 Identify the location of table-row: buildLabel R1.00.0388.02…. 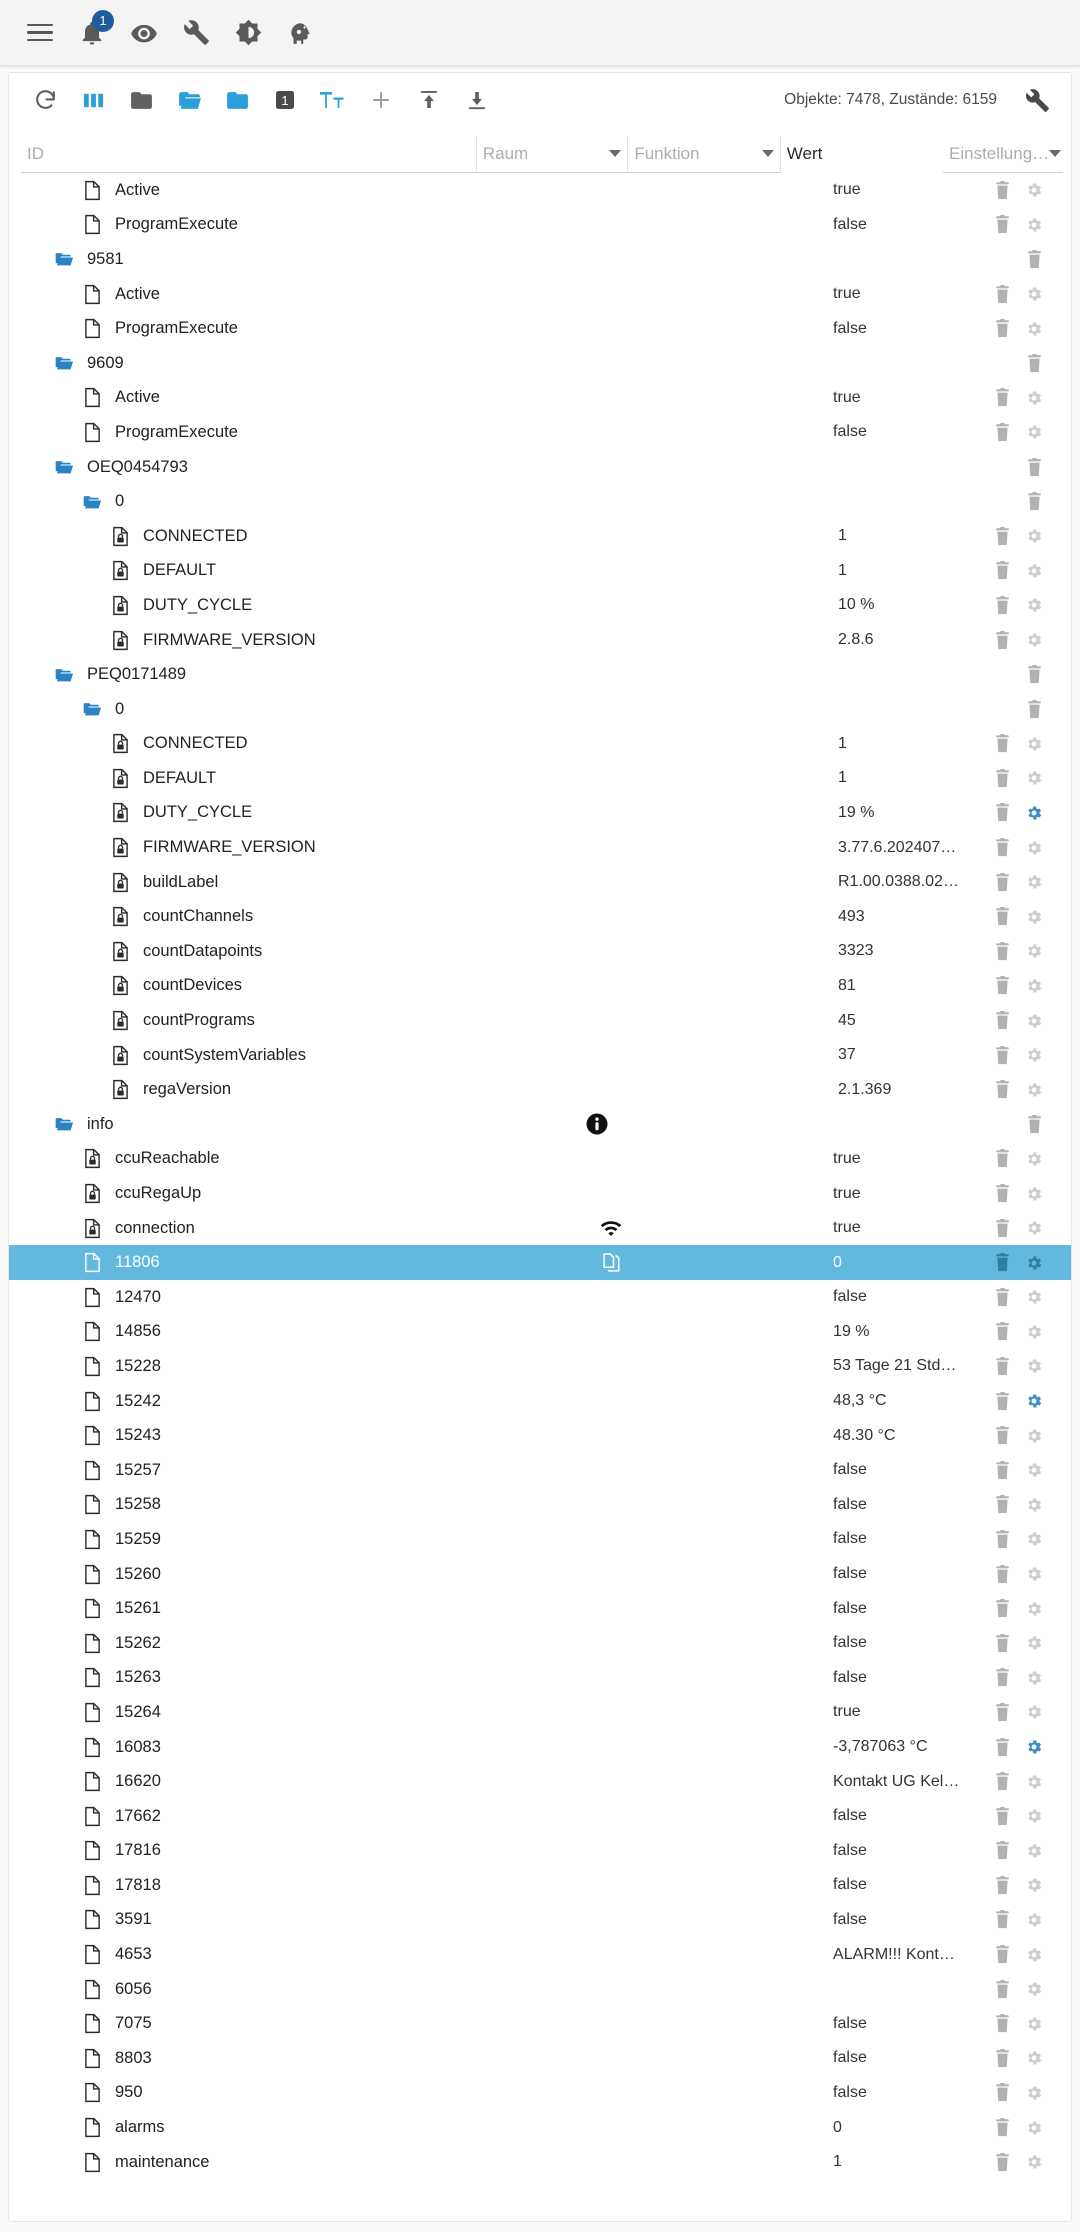
(540, 882).